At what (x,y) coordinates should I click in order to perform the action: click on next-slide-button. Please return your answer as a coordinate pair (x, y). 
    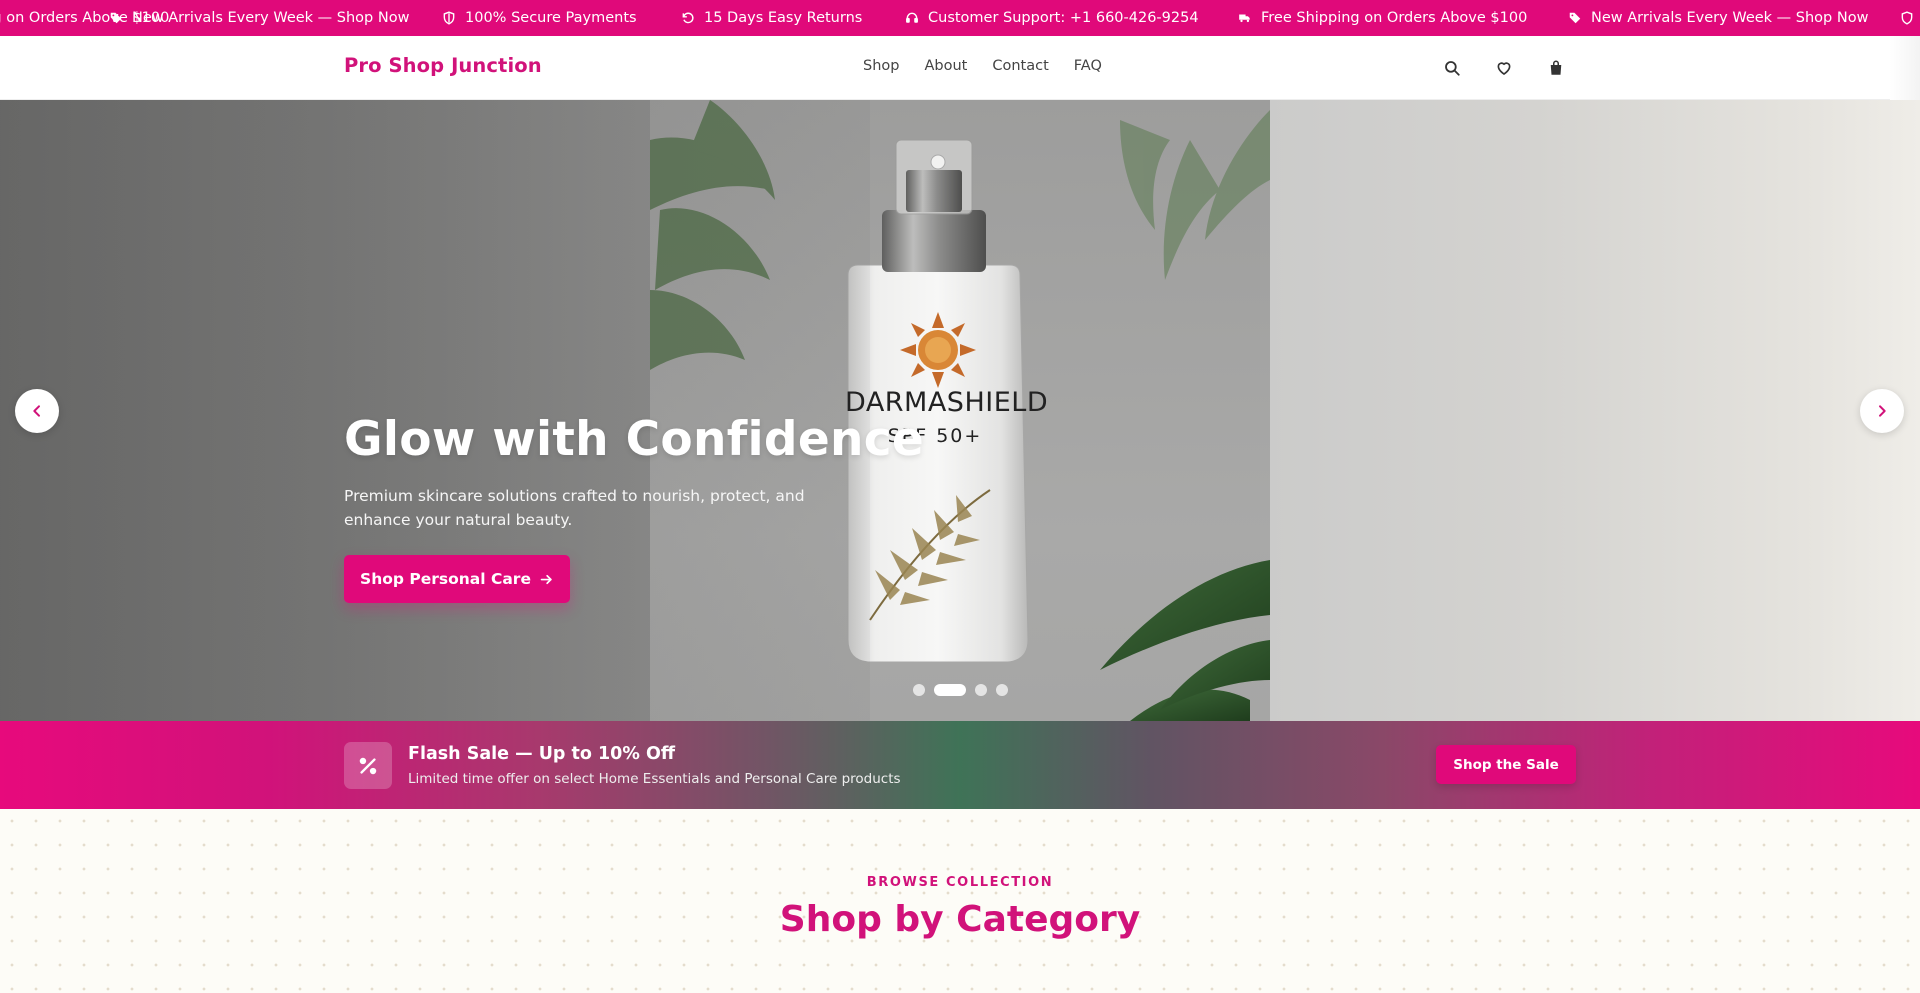
    Looking at the image, I should click on (1882, 411).